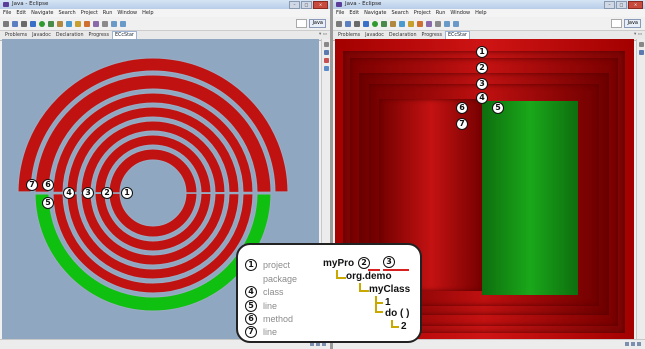 This screenshot has height=349, width=645. Describe the element at coordinates (32, 185) in the screenshot. I see `badge-7: 7` at that location.